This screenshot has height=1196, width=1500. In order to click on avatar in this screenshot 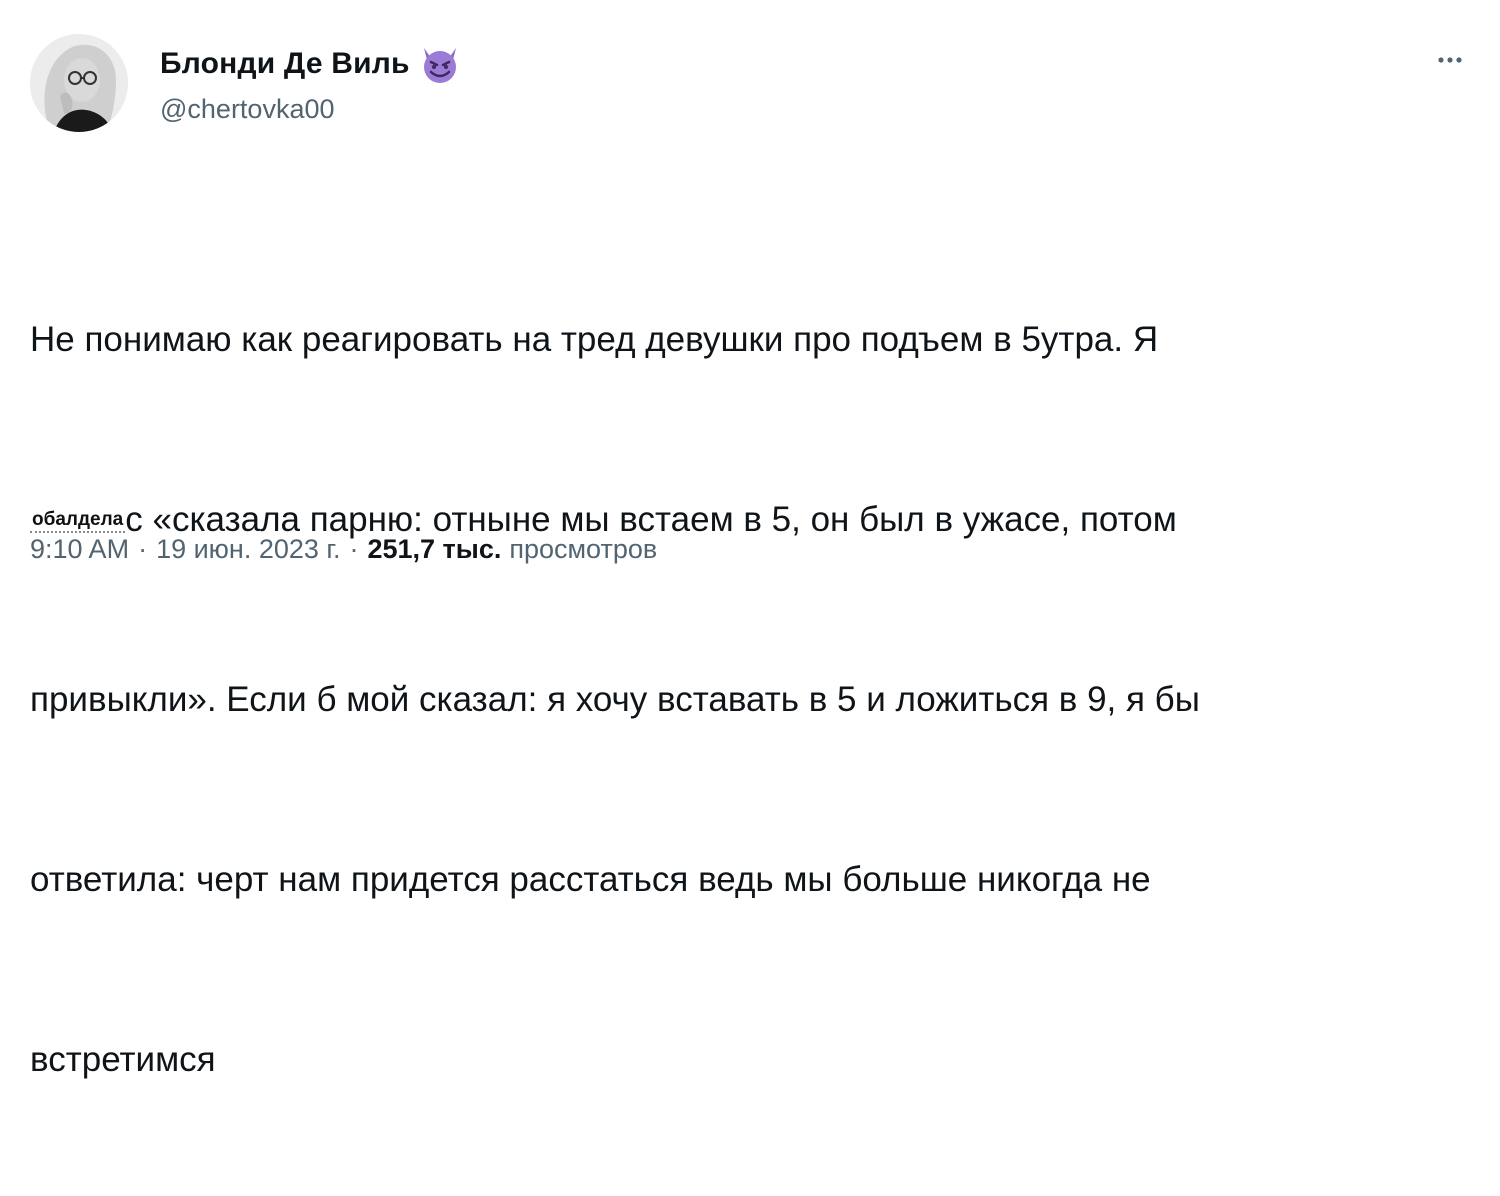, I will do `click(79, 83)`.